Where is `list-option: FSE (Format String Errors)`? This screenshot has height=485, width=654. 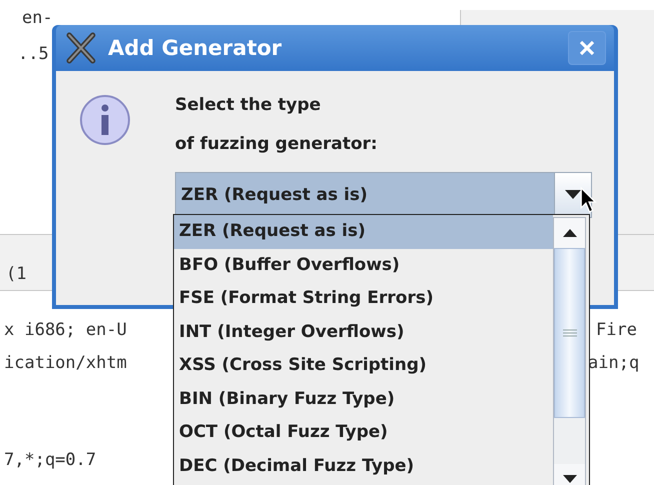
list-option: FSE (Format String Errors) is located at coordinates (363, 299).